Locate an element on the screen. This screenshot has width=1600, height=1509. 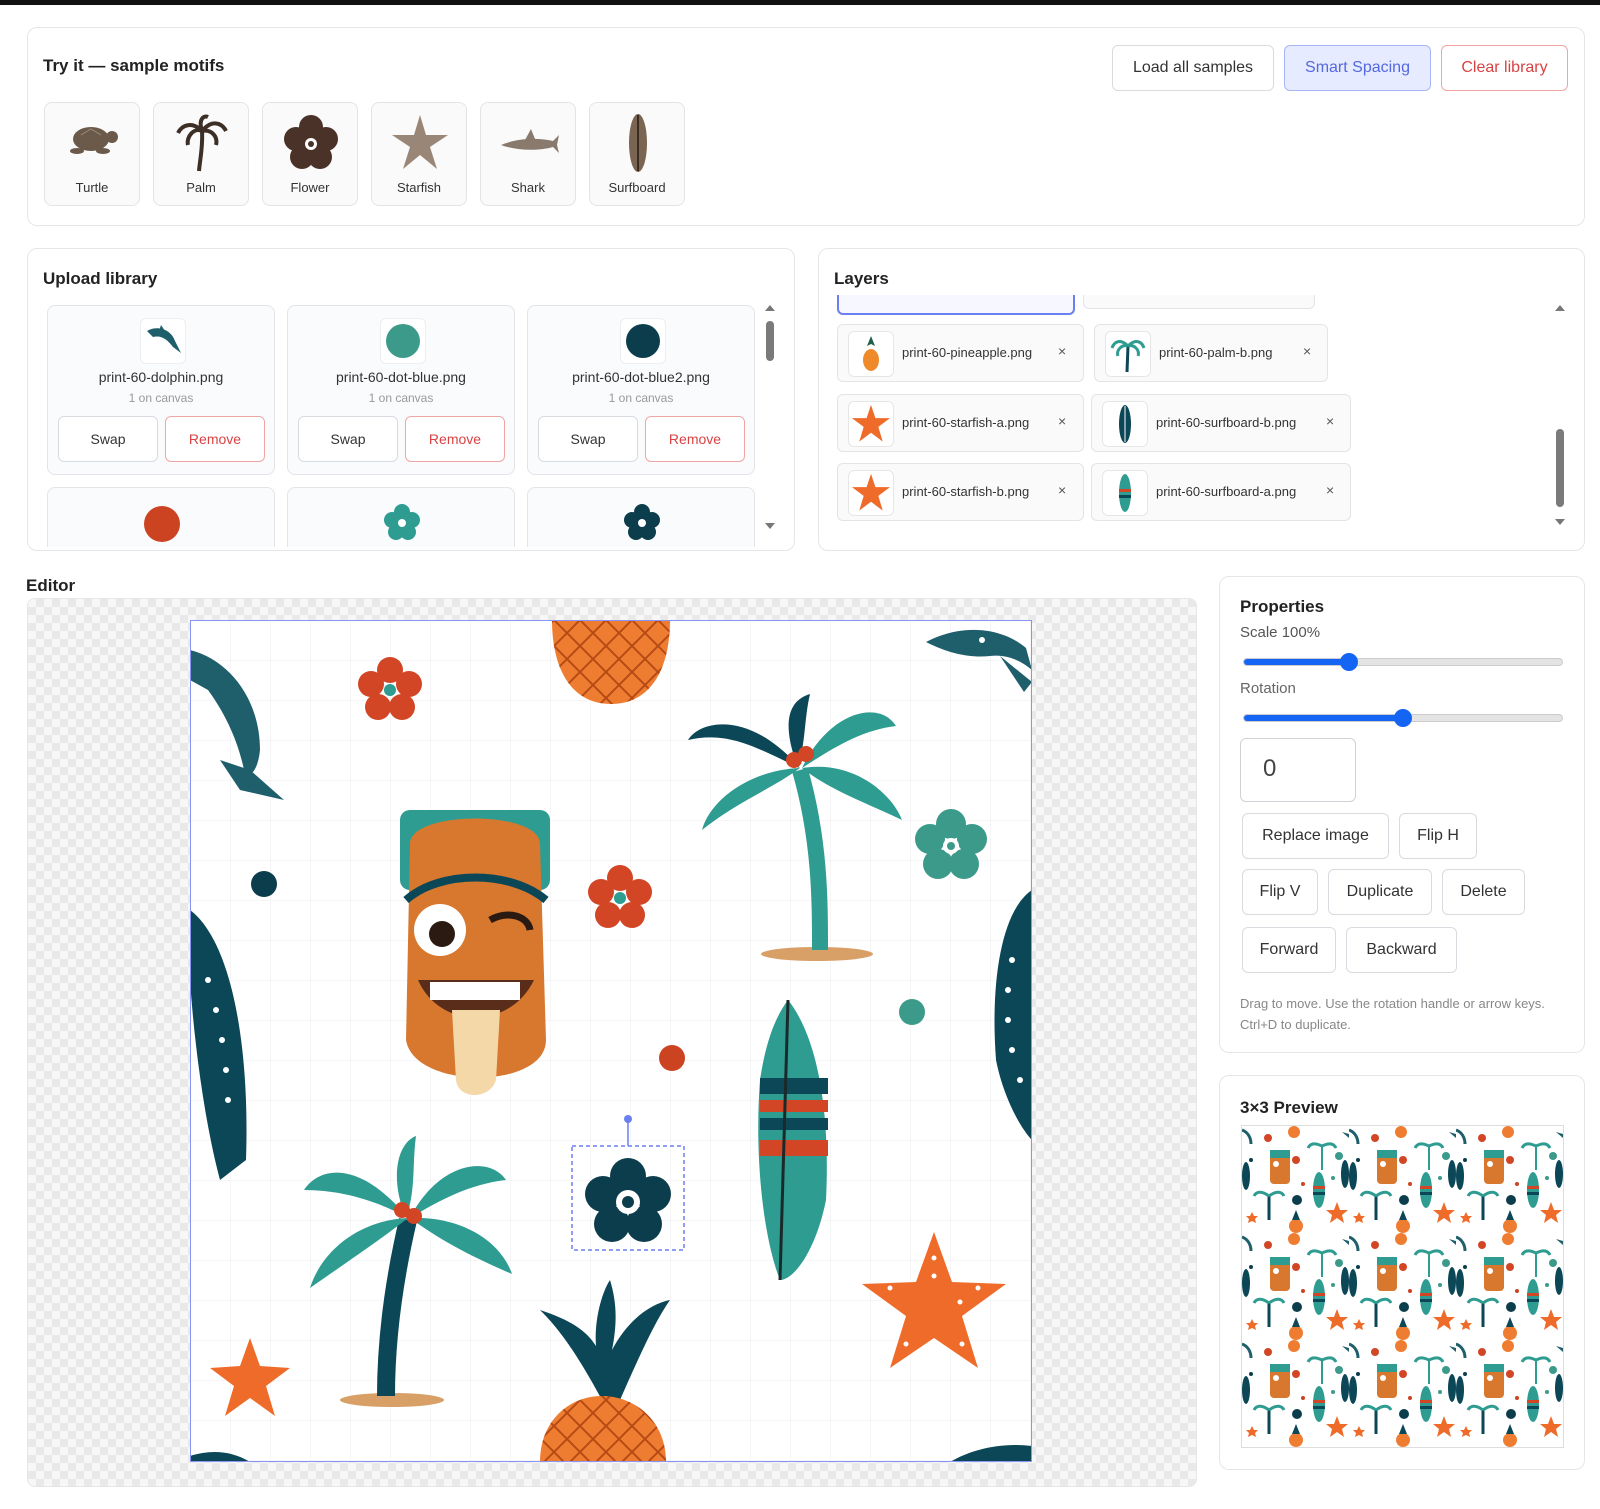
sample-starfish: Starfish is located at coordinates (419, 154).